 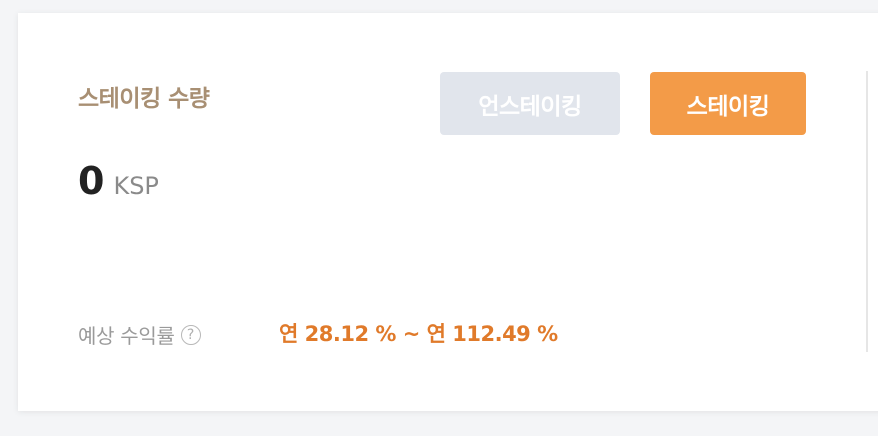 I want to click on question-circle-icon: ?, so click(x=190, y=334).